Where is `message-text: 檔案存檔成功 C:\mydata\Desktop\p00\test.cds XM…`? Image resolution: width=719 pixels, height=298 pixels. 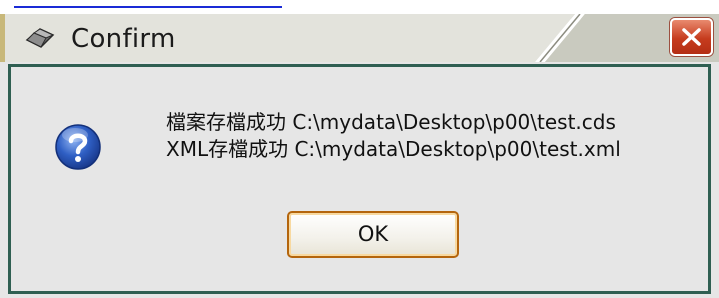 message-text: 檔案存檔成功 C:\mydata\Desktop\p00\test.cds XM… is located at coordinates (393, 136).